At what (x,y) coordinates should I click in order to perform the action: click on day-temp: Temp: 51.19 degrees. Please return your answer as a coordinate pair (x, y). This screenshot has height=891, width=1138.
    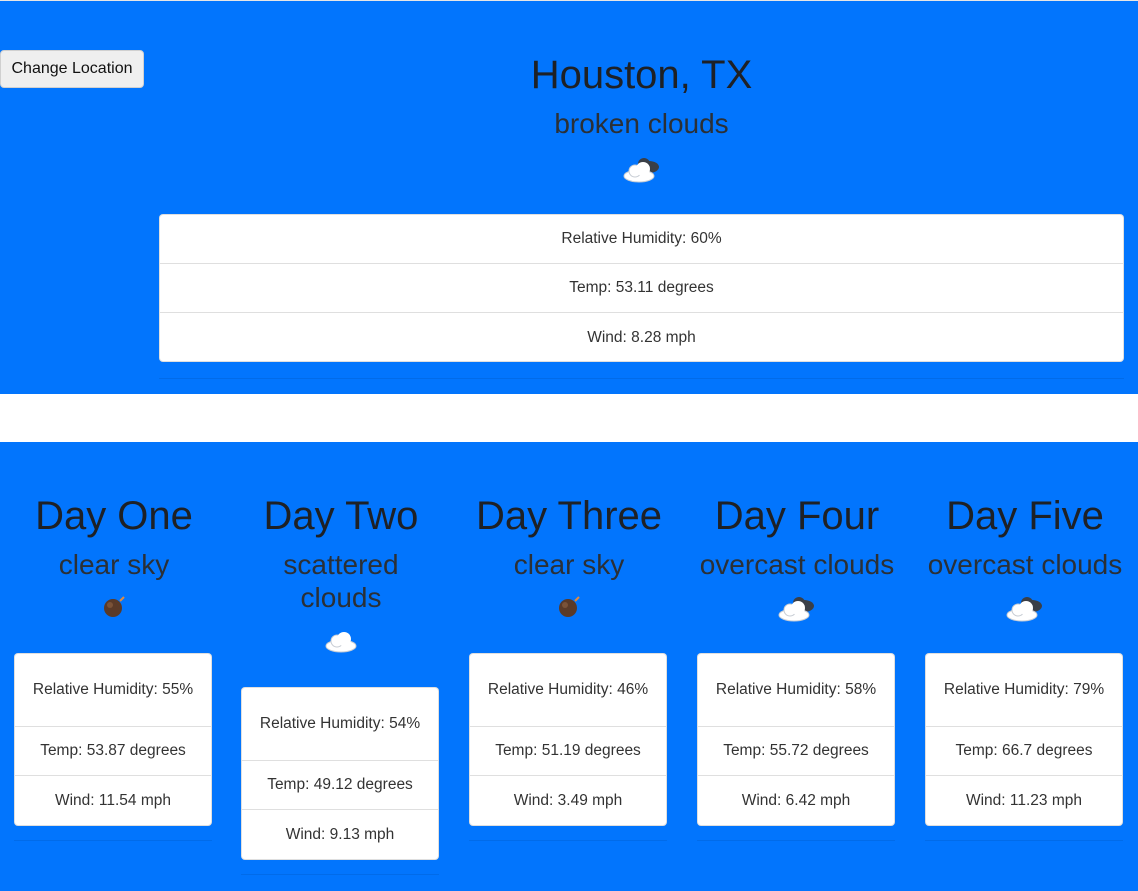
    Looking at the image, I should click on (568, 751).